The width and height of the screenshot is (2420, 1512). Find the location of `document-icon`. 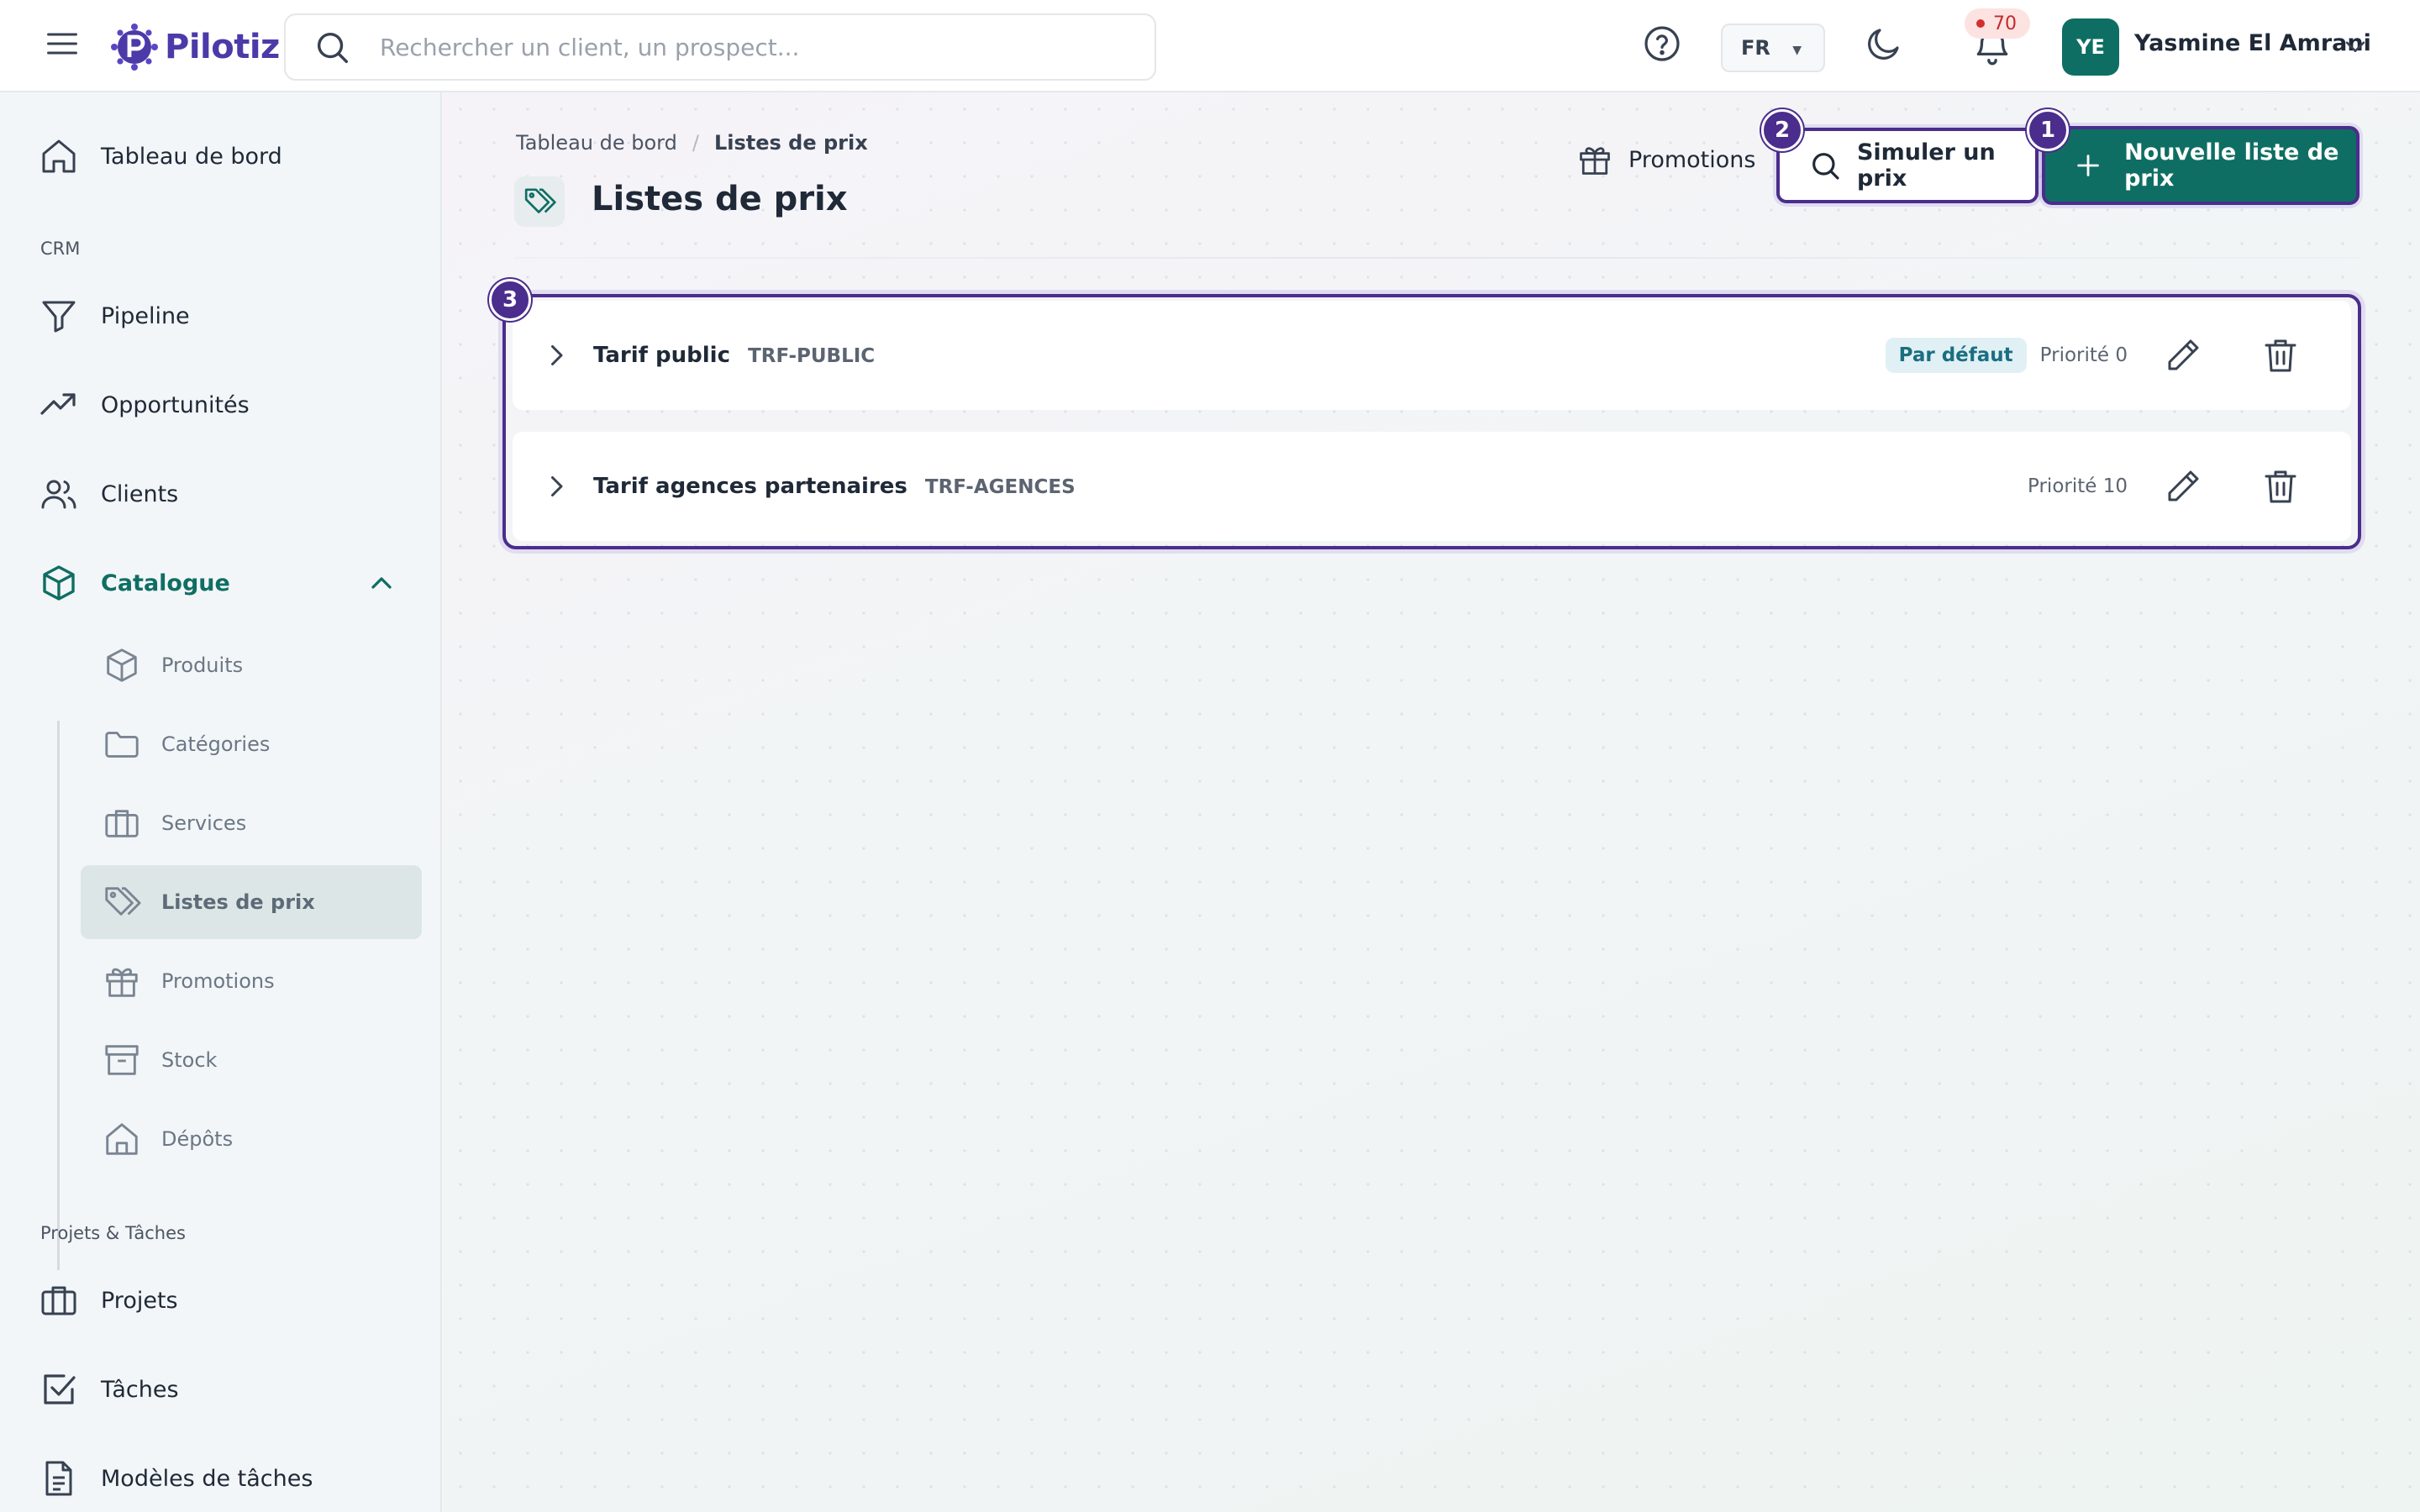

document-icon is located at coordinates (58, 1478).